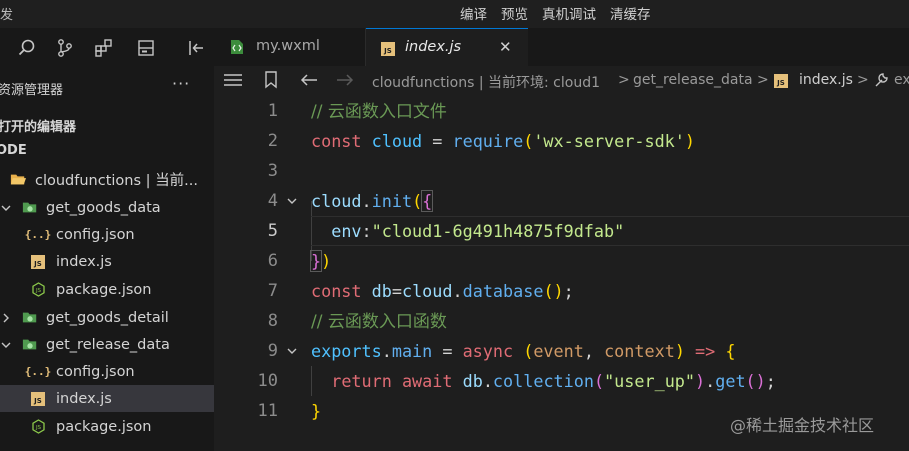 Image resolution: width=909 pixels, height=451 pixels. What do you see at coordinates (107, 261) in the screenshot?
I see `tree-item-index-js: JS index.js` at bounding box center [107, 261].